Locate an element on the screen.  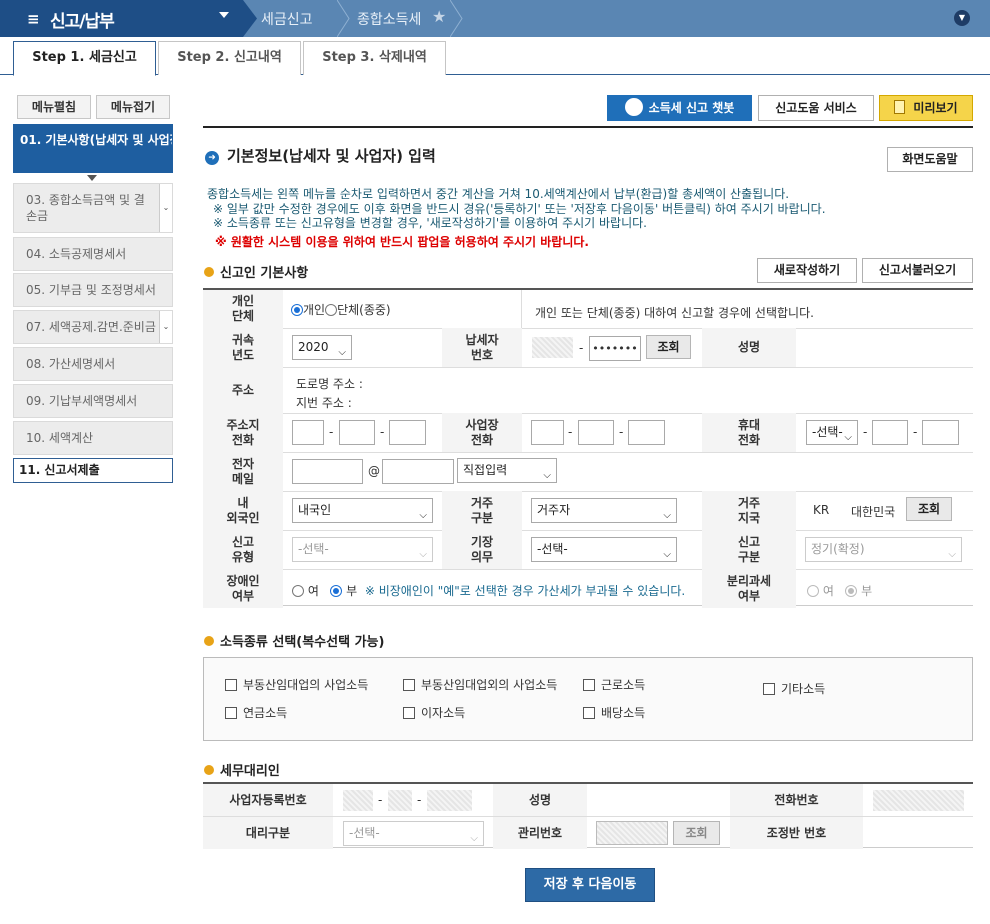
agent-lookup-button: 조회 is located at coordinates (696, 833).